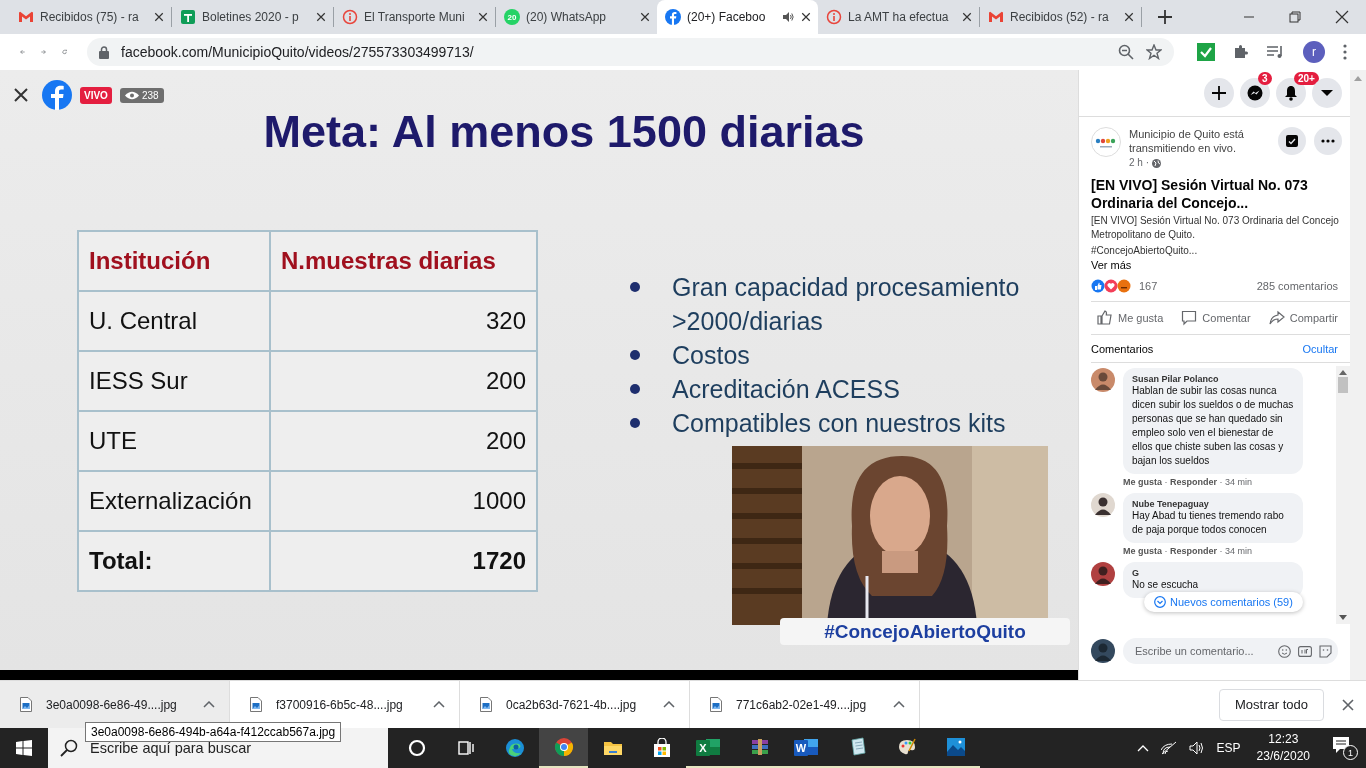 This screenshot has height=768, width=1366. I want to click on sticker-icon, so click(1325, 651).